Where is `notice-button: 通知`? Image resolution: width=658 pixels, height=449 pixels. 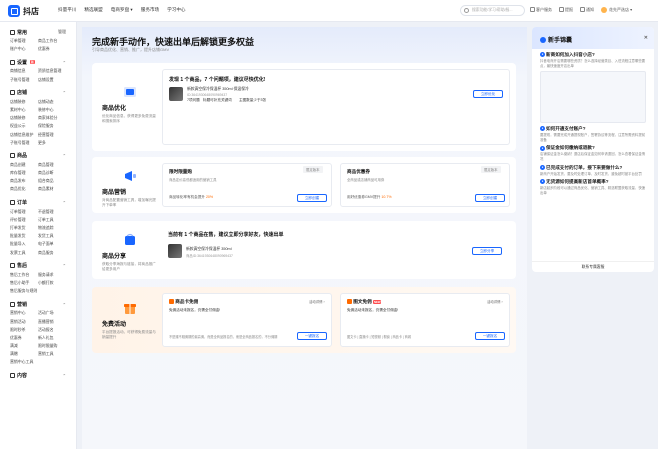 notice-button: 通知 is located at coordinates (587, 10).